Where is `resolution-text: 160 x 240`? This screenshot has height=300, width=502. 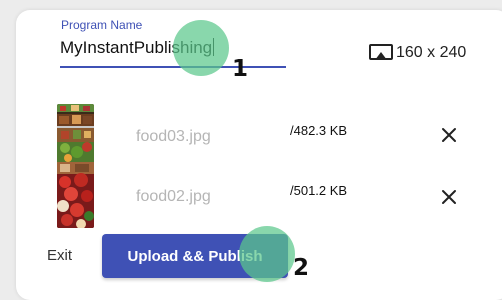 resolution-text: 160 x 240 is located at coordinates (431, 52).